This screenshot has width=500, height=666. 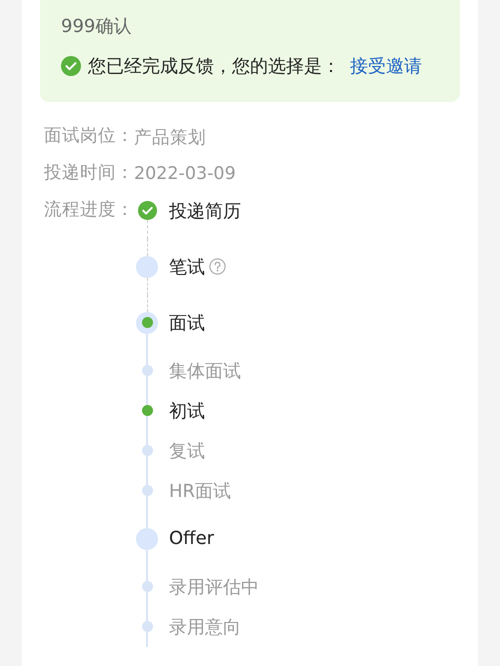 What do you see at coordinates (214, 587) in the screenshot?
I see `step-label: 录用评估中` at bounding box center [214, 587].